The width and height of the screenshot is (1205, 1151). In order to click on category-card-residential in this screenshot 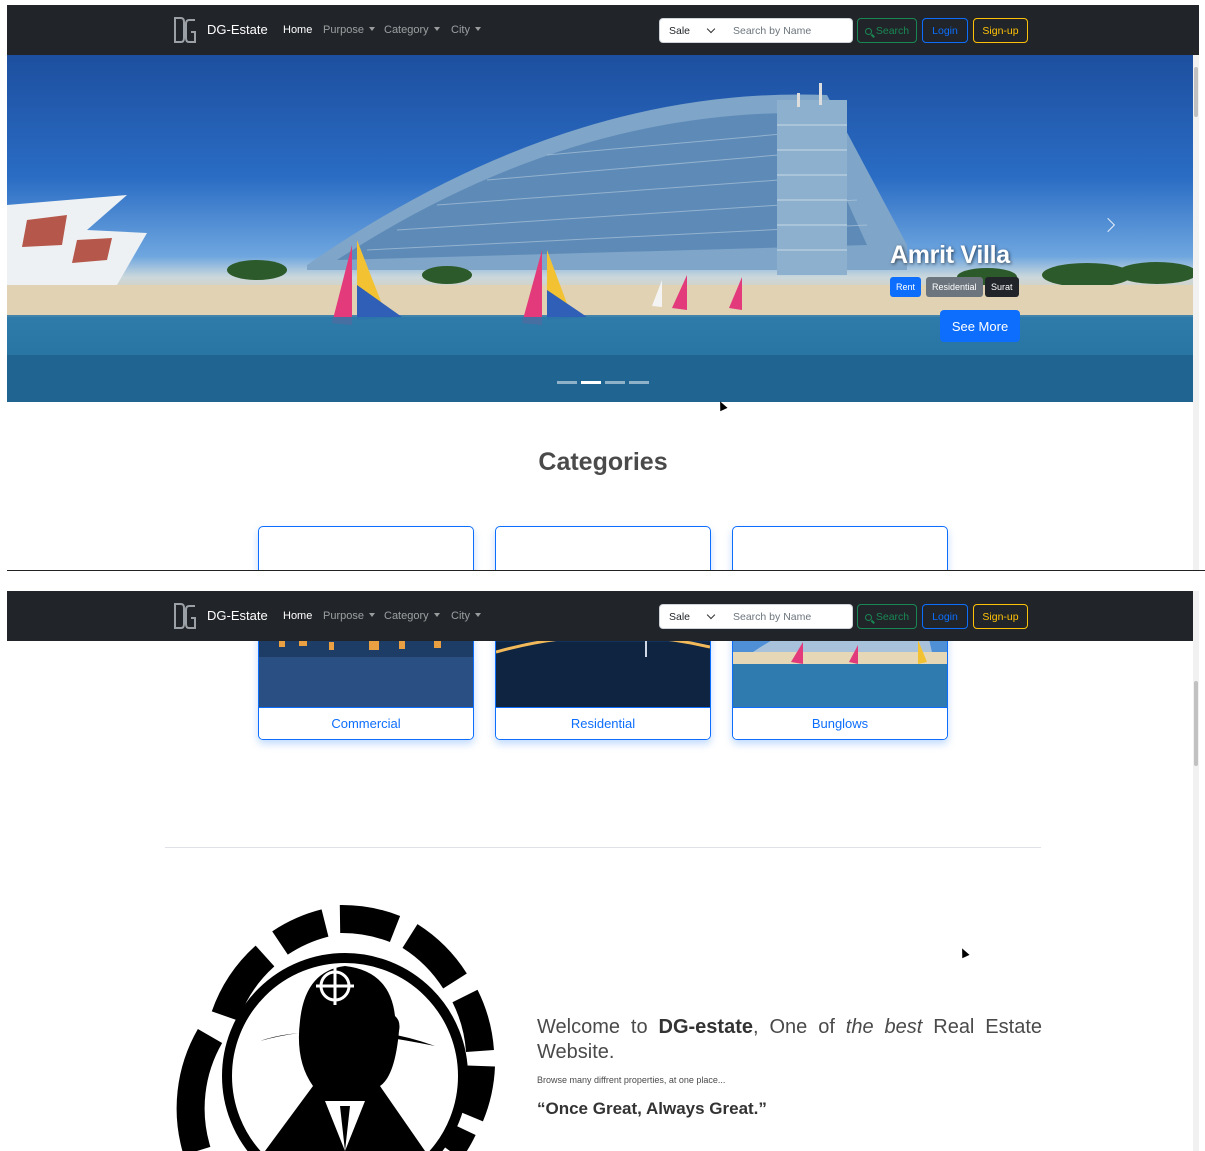, I will do `click(603, 548)`.